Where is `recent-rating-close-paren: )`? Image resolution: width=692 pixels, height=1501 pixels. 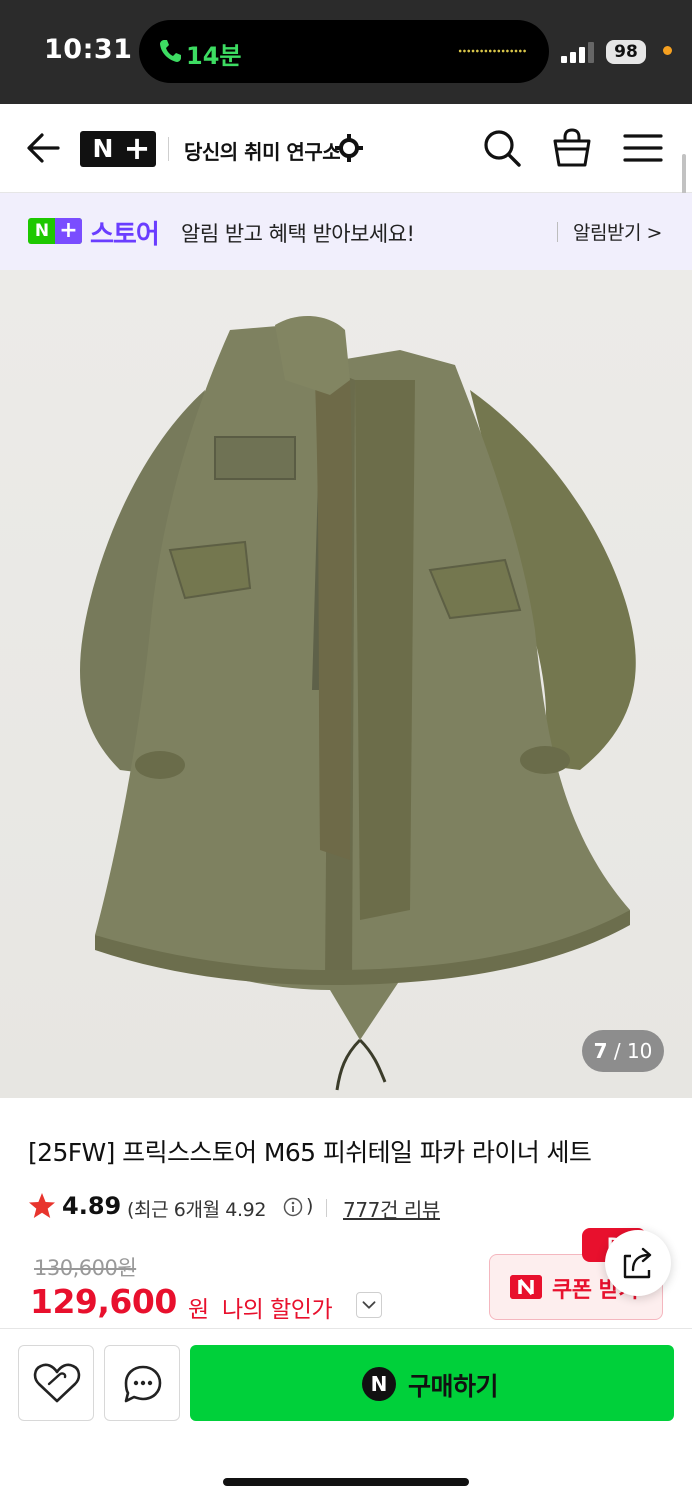
recent-rating-close-paren: ) is located at coordinates (310, 1206).